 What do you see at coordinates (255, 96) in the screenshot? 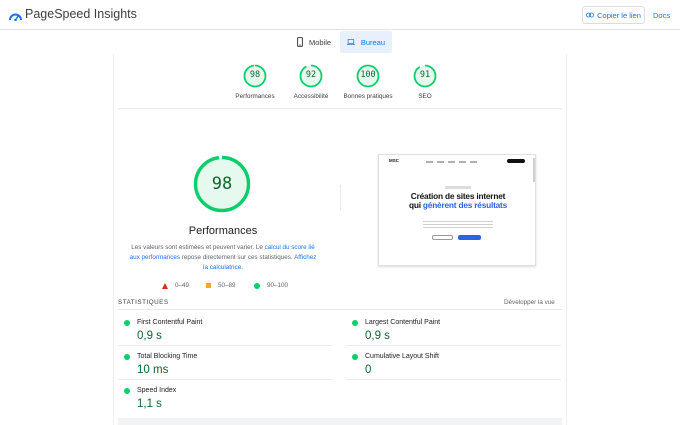
I see `gauge-label: Performances` at bounding box center [255, 96].